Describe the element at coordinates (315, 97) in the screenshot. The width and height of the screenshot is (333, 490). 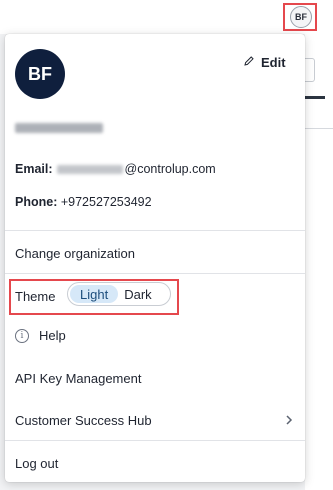
I see `background-tab-indicator` at that location.